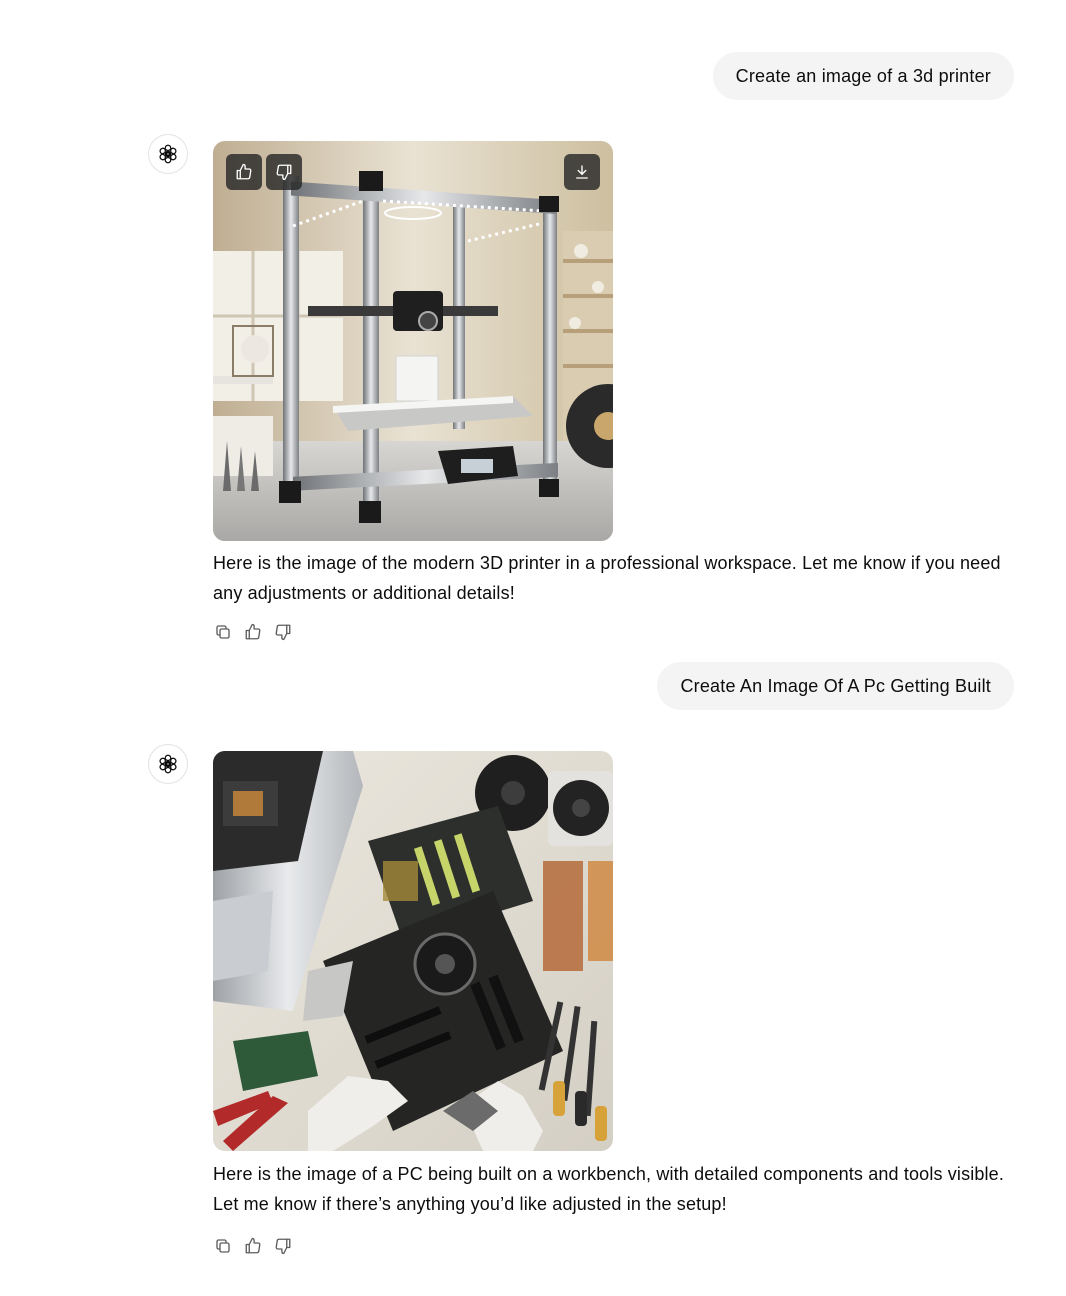 Image resolution: width=1066 pixels, height=1296 pixels. I want to click on user-message: Create an image of a 3d printer, so click(863, 76).